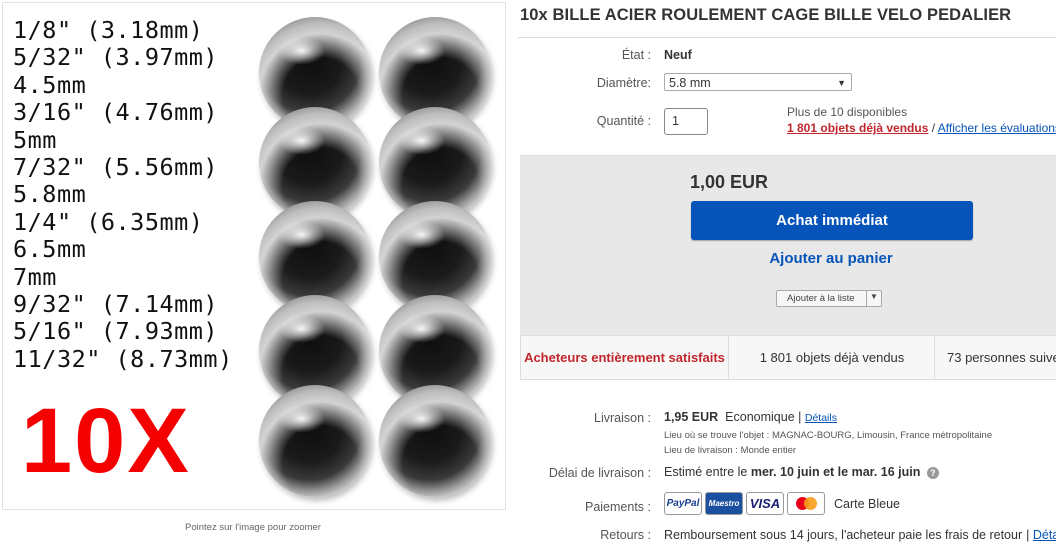  What do you see at coordinates (683, 503) in the screenshot?
I see `paypal-icon: PayPal` at bounding box center [683, 503].